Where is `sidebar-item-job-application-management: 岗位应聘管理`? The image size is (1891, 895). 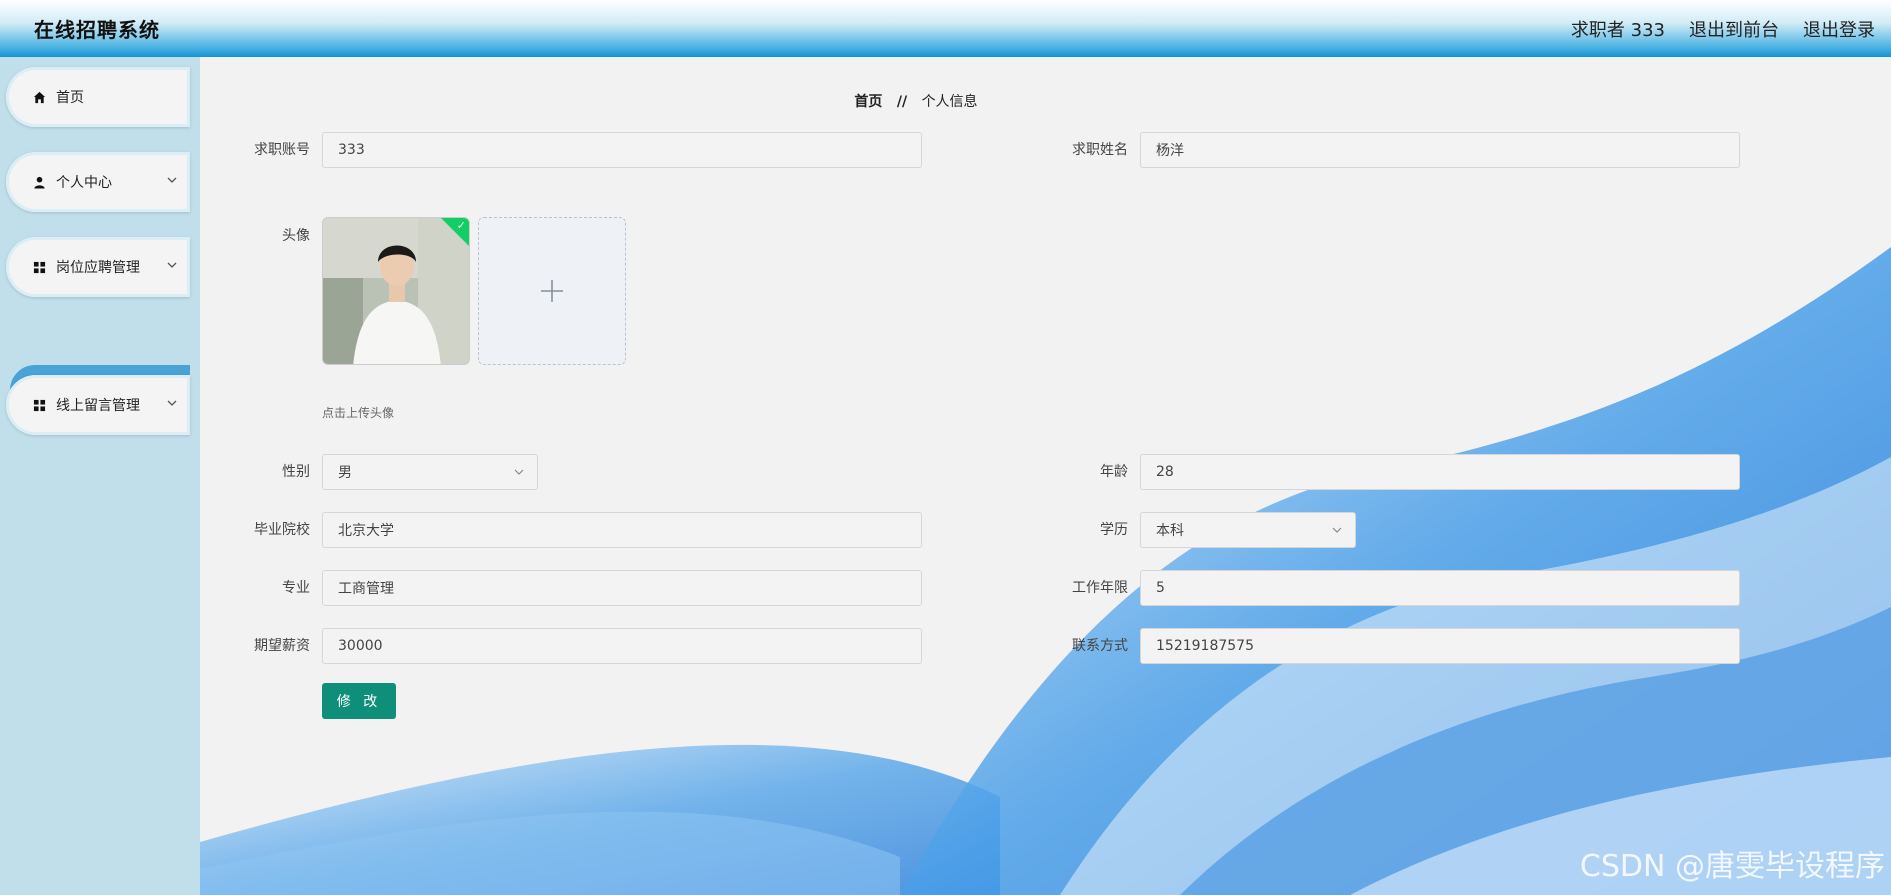 sidebar-item-job-application-management: 岗位应聘管理 is located at coordinates (98, 267).